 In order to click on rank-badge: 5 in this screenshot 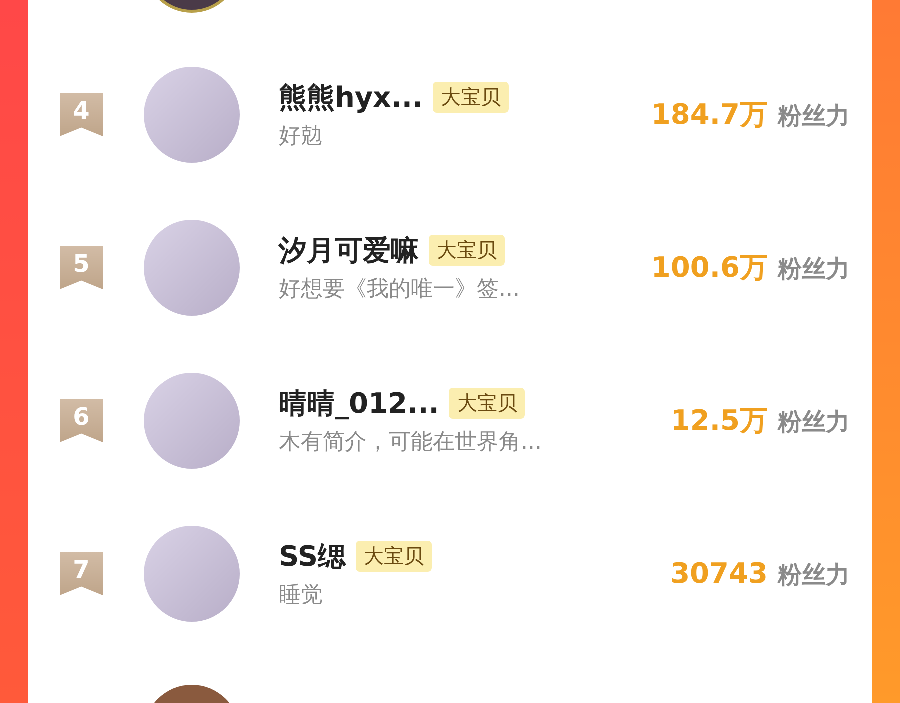, I will do `click(81, 268)`.